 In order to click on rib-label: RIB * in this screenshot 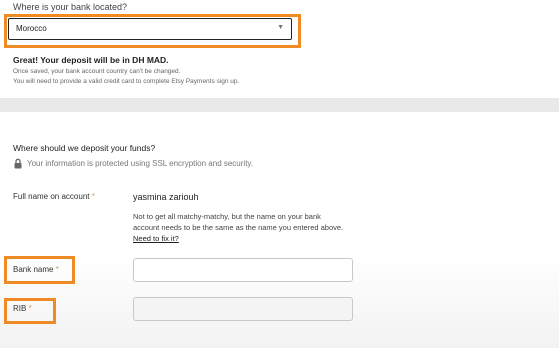, I will do `click(22, 308)`.